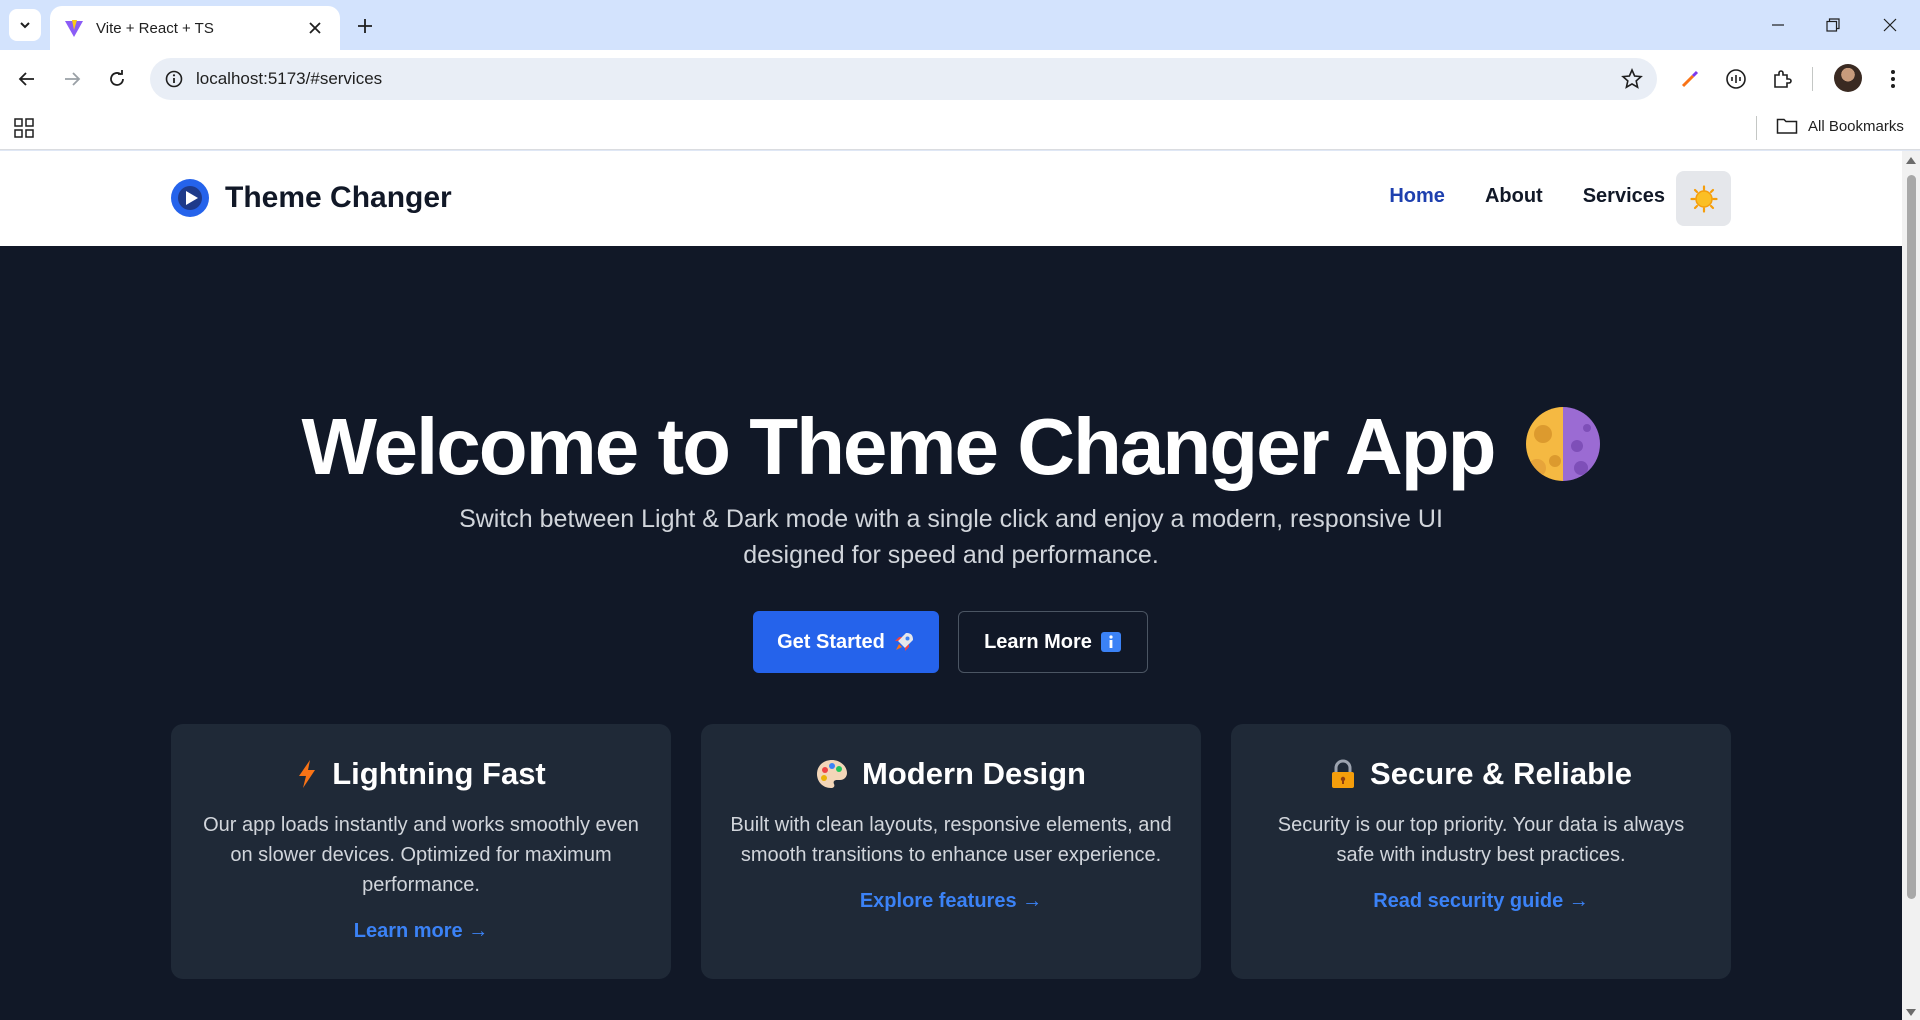 The height and width of the screenshot is (1020, 1920). What do you see at coordinates (974, 773) in the screenshot?
I see `card-title-text: Modern Design` at bounding box center [974, 773].